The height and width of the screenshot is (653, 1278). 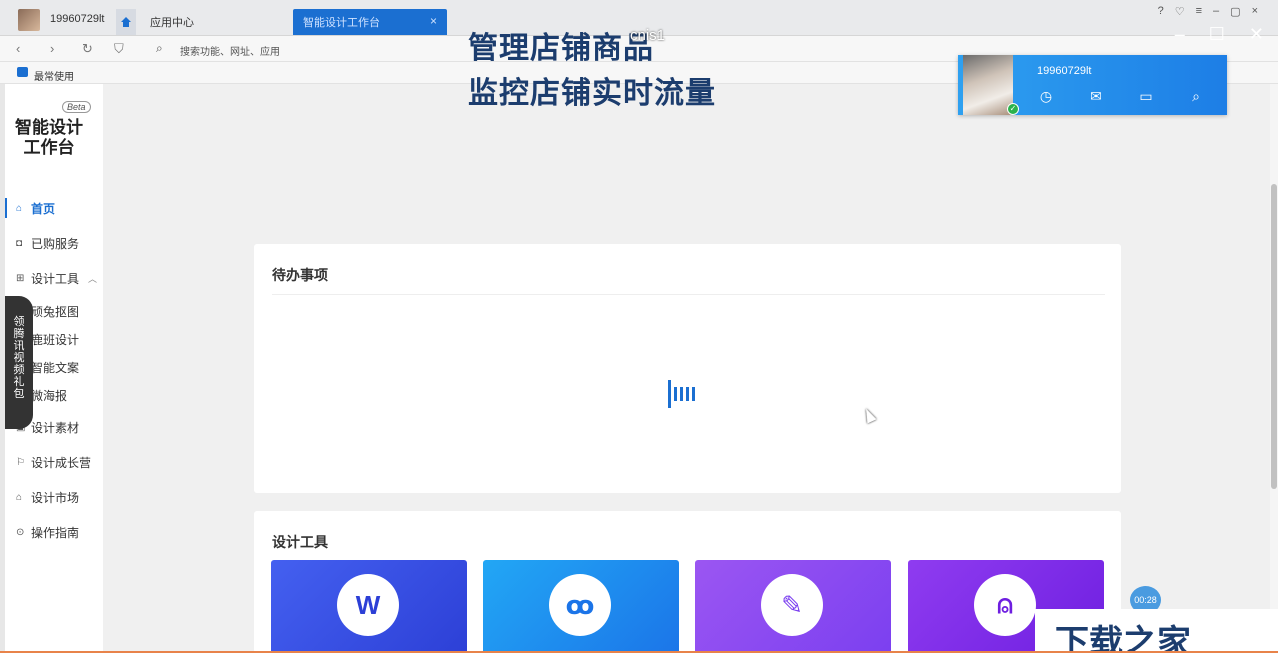 I want to click on sidebar-item-label: 已购服务, so click(x=55, y=243).